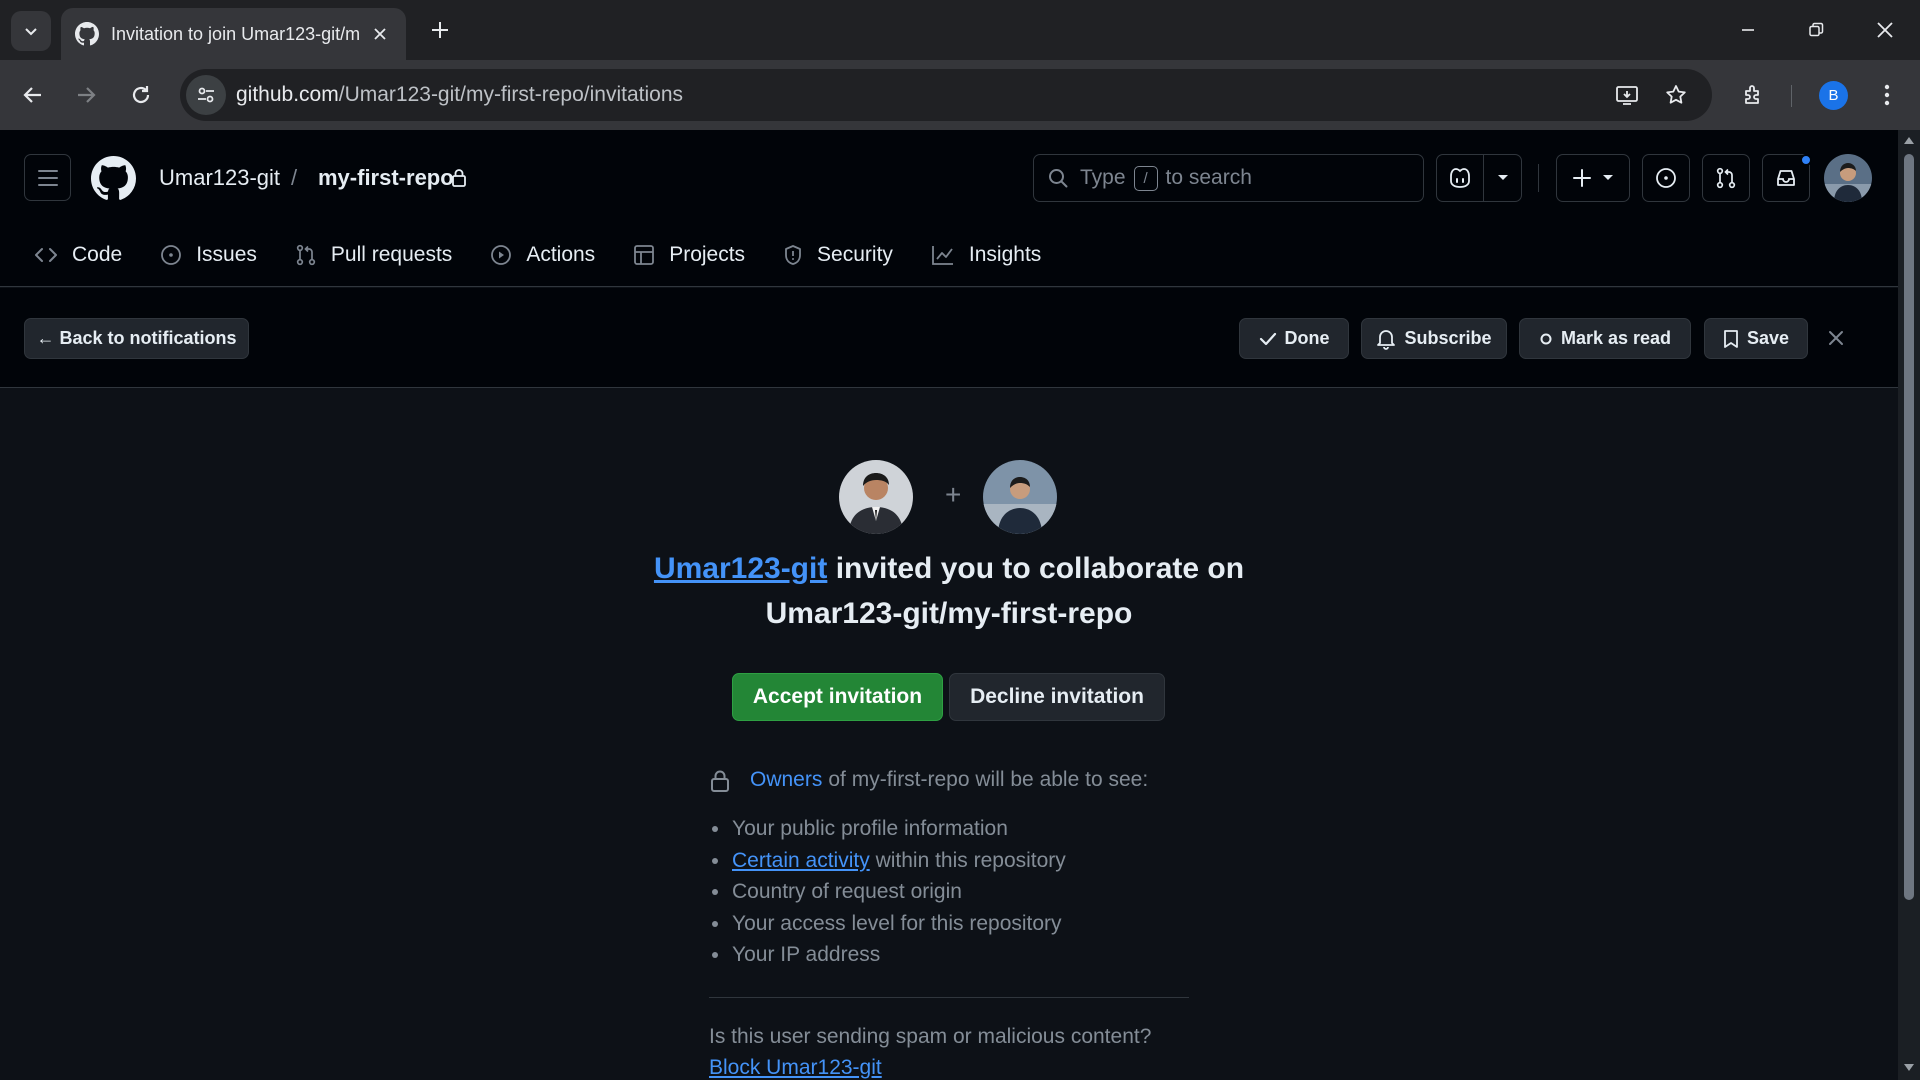 The image size is (1920, 1080). I want to click on github-logo-icon, so click(113, 178).